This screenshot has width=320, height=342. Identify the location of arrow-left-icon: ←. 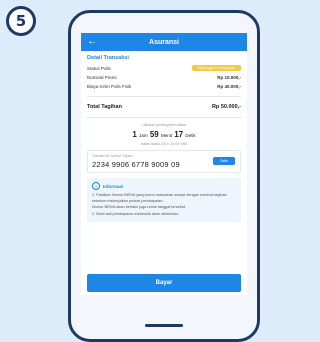
(92, 42).